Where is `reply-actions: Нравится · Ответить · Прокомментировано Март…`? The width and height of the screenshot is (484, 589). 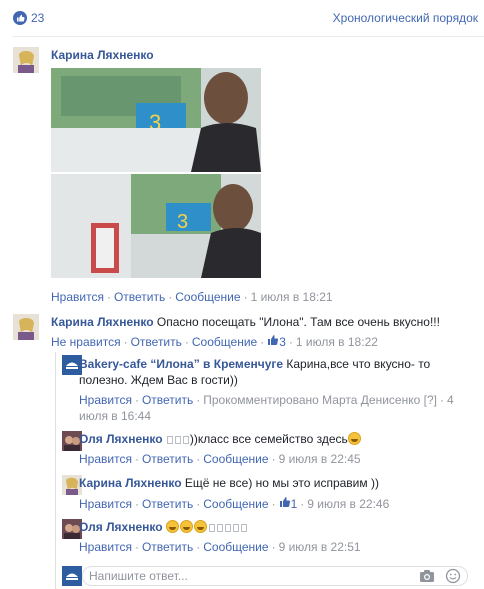
reply-actions: Нравится · Ответить · Прокомментировано Март… is located at coordinates (266, 408).